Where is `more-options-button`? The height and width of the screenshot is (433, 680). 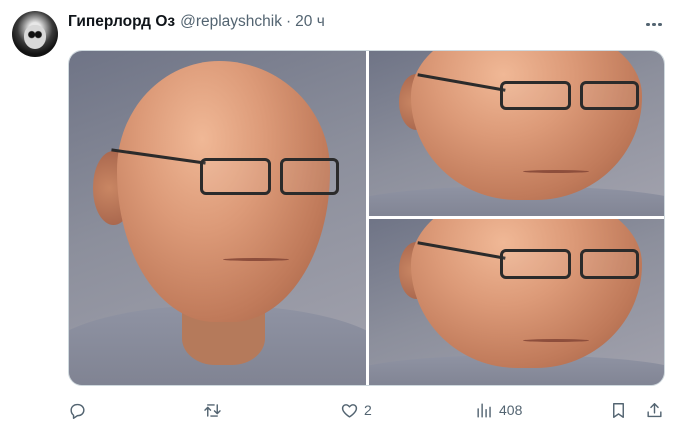 more-options-button is located at coordinates (654, 22).